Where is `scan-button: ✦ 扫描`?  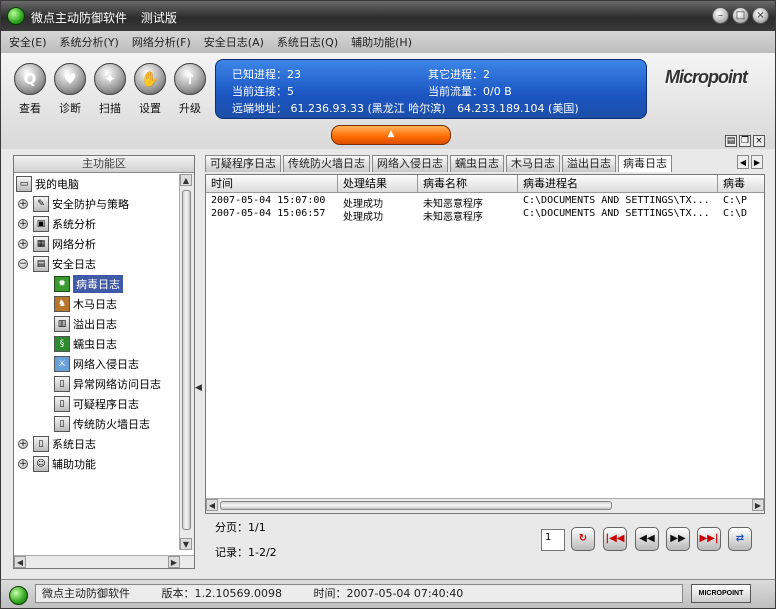 scan-button: ✦ 扫描 is located at coordinates (110, 89).